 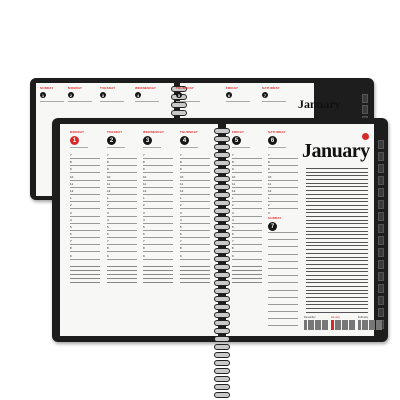 I want to click on mini-calendar: February, so click(x=370, y=323).